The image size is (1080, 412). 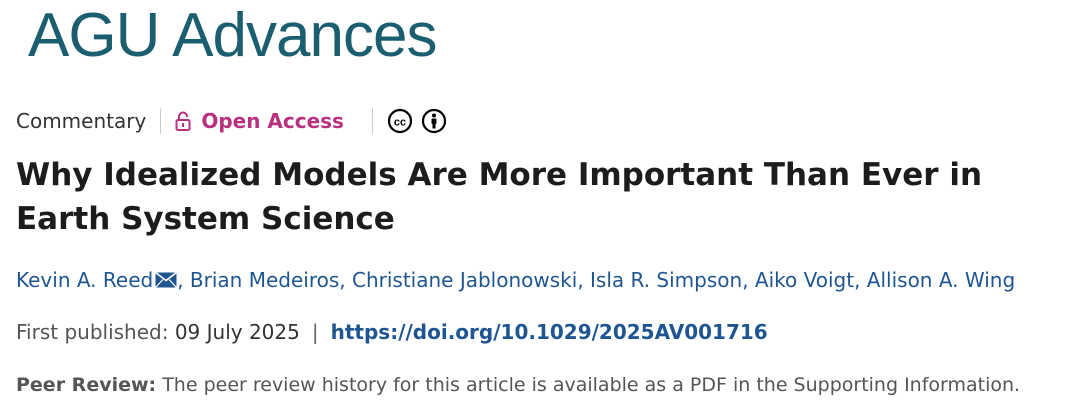 I want to click on open-lock-icon, so click(x=183, y=121).